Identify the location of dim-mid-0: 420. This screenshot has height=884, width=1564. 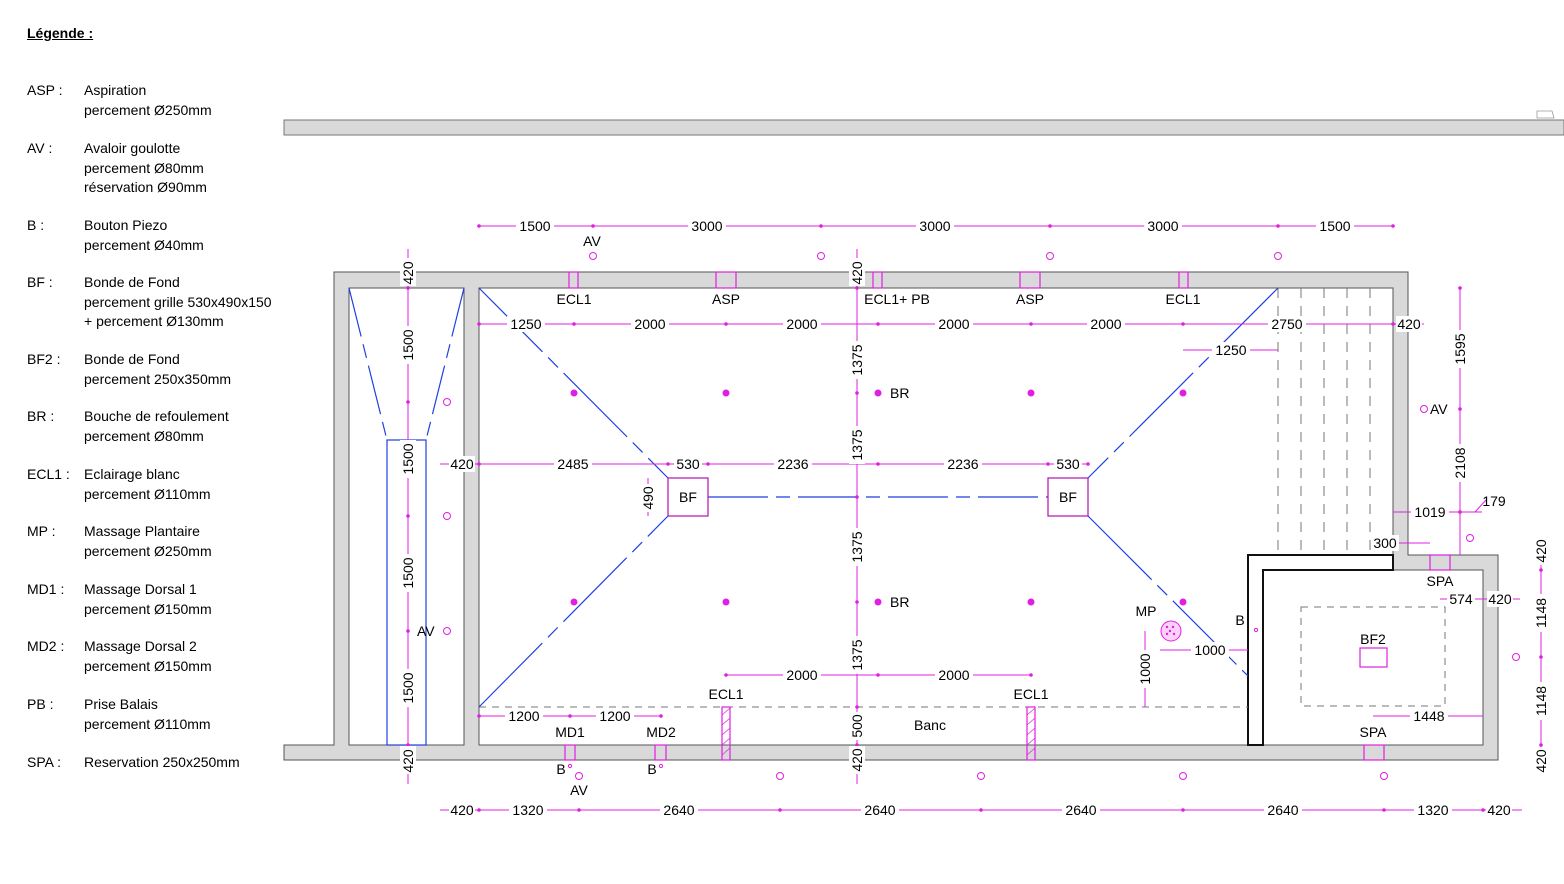
(462, 464).